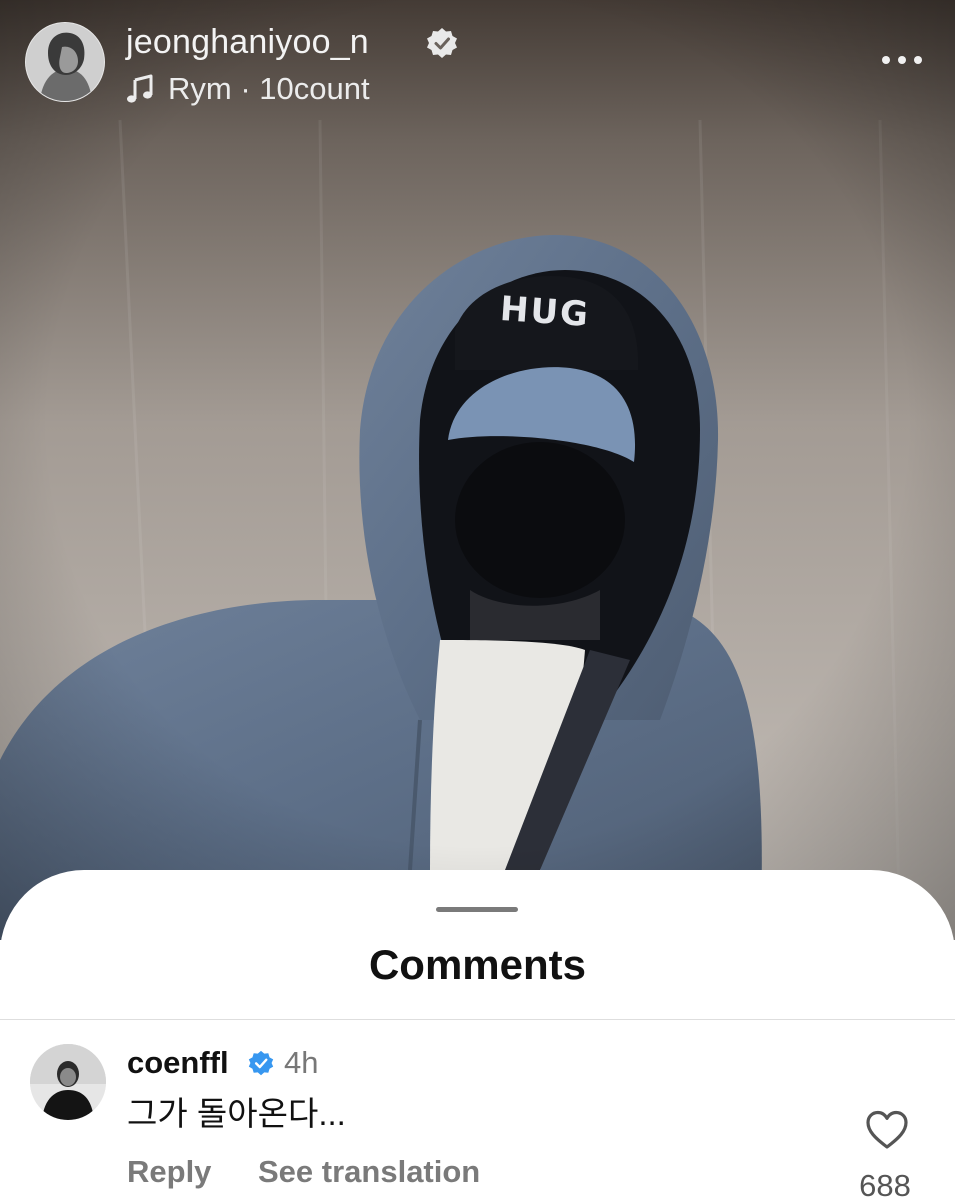  Describe the element at coordinates (887, 1130) in the screenshot. I see `heart-icon` at that location.